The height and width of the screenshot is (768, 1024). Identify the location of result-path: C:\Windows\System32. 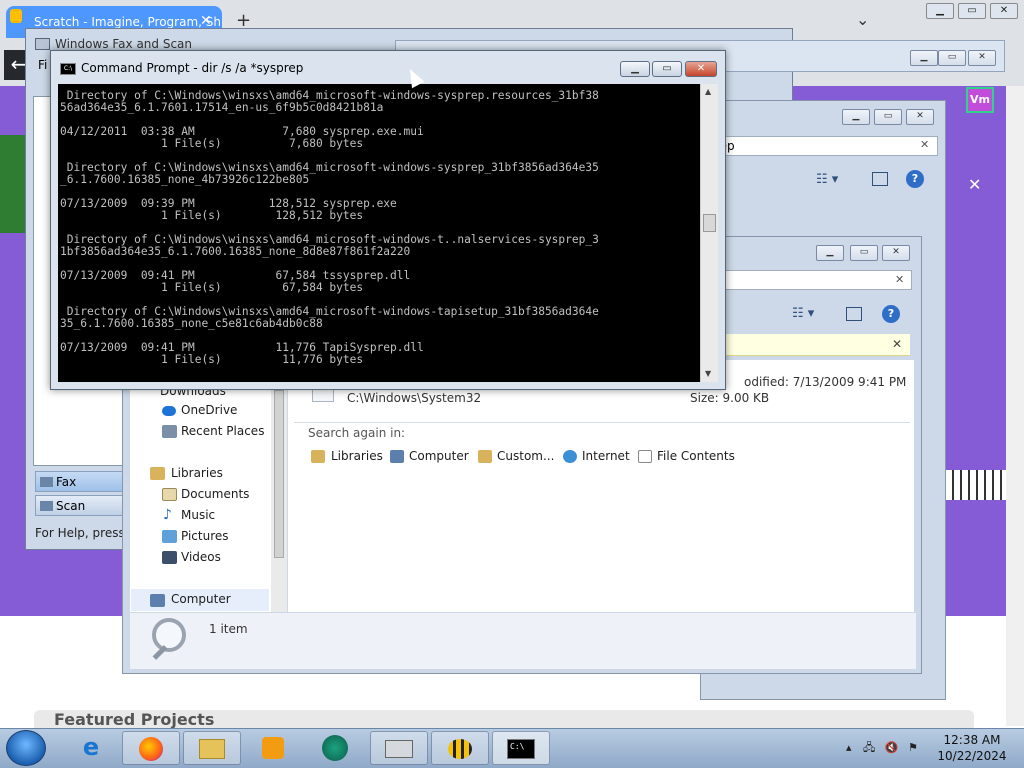
(414, 398).